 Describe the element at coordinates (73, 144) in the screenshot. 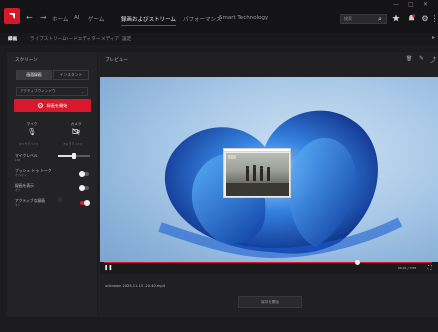

I see `camera-device: カメラデバイス` at that location.